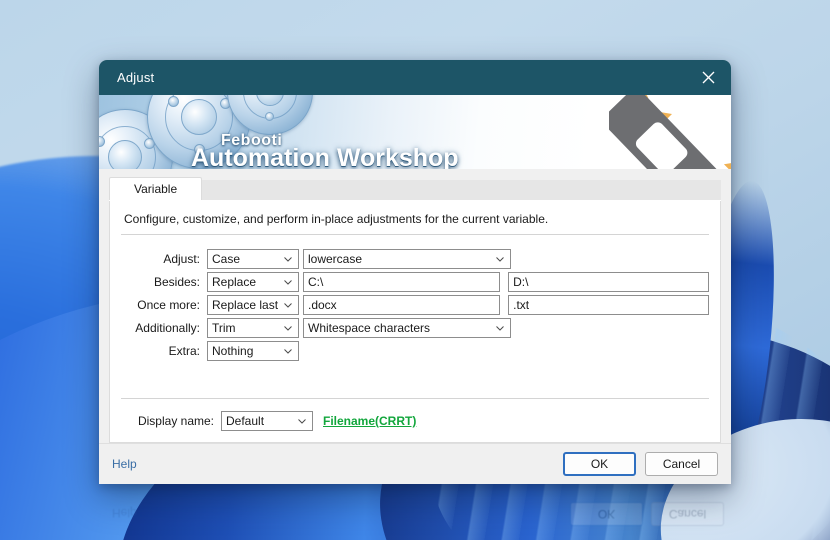  I want to click on besides-operation-value: Replace, so click(234, 282).